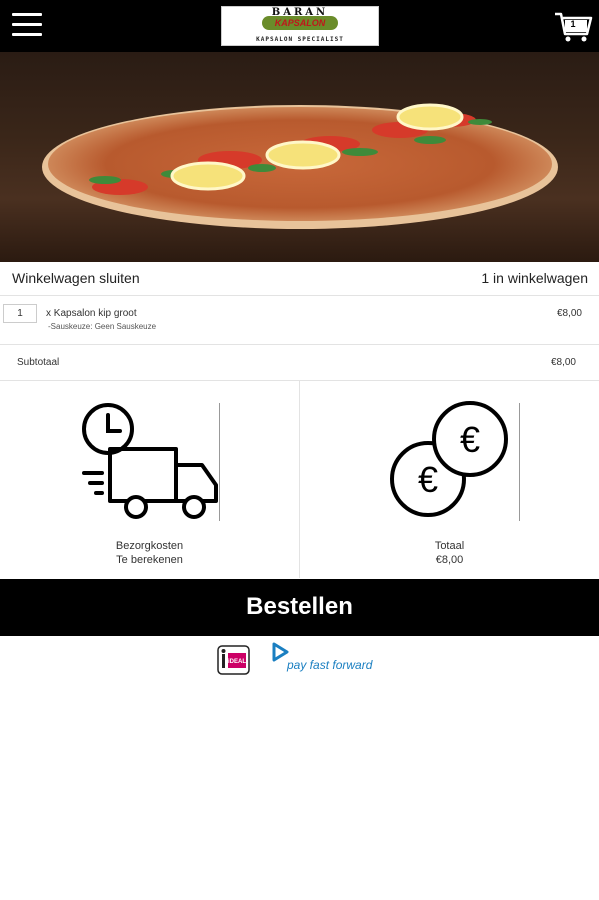 The width and height of the screenshot is (599, 900). I want to click on total-panel: € € Totaal €8,00, so click(449, 479).